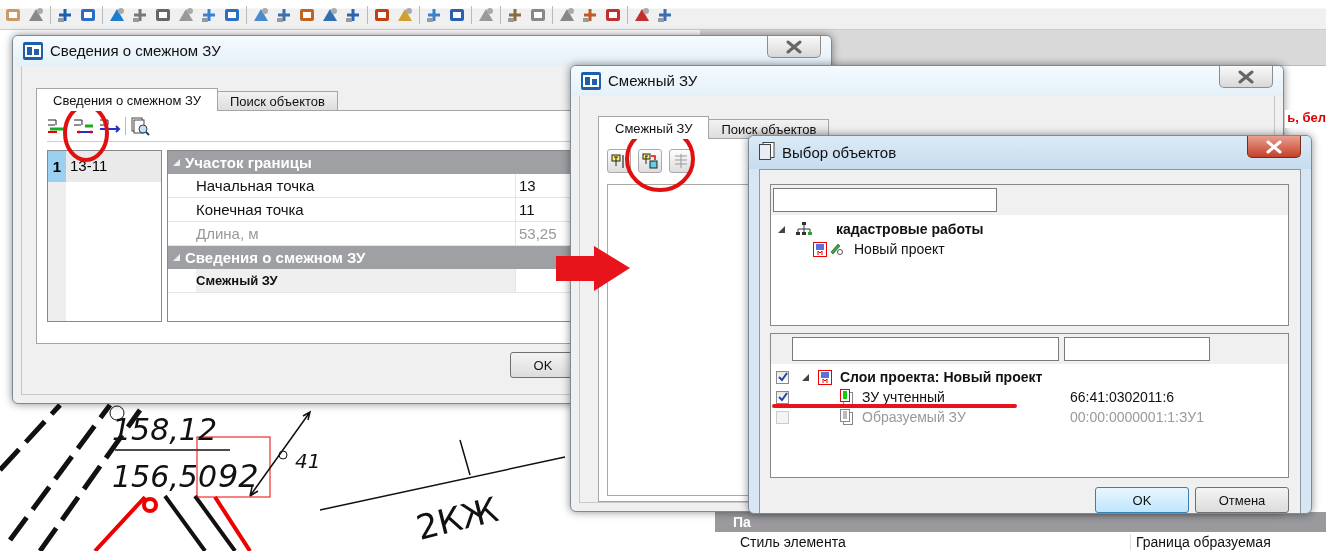 This screenshot has width=1326, height=551. Describe the element at coordinates (250, 210) in the screenshot. I see `property-label: Конечная точка` at that location.